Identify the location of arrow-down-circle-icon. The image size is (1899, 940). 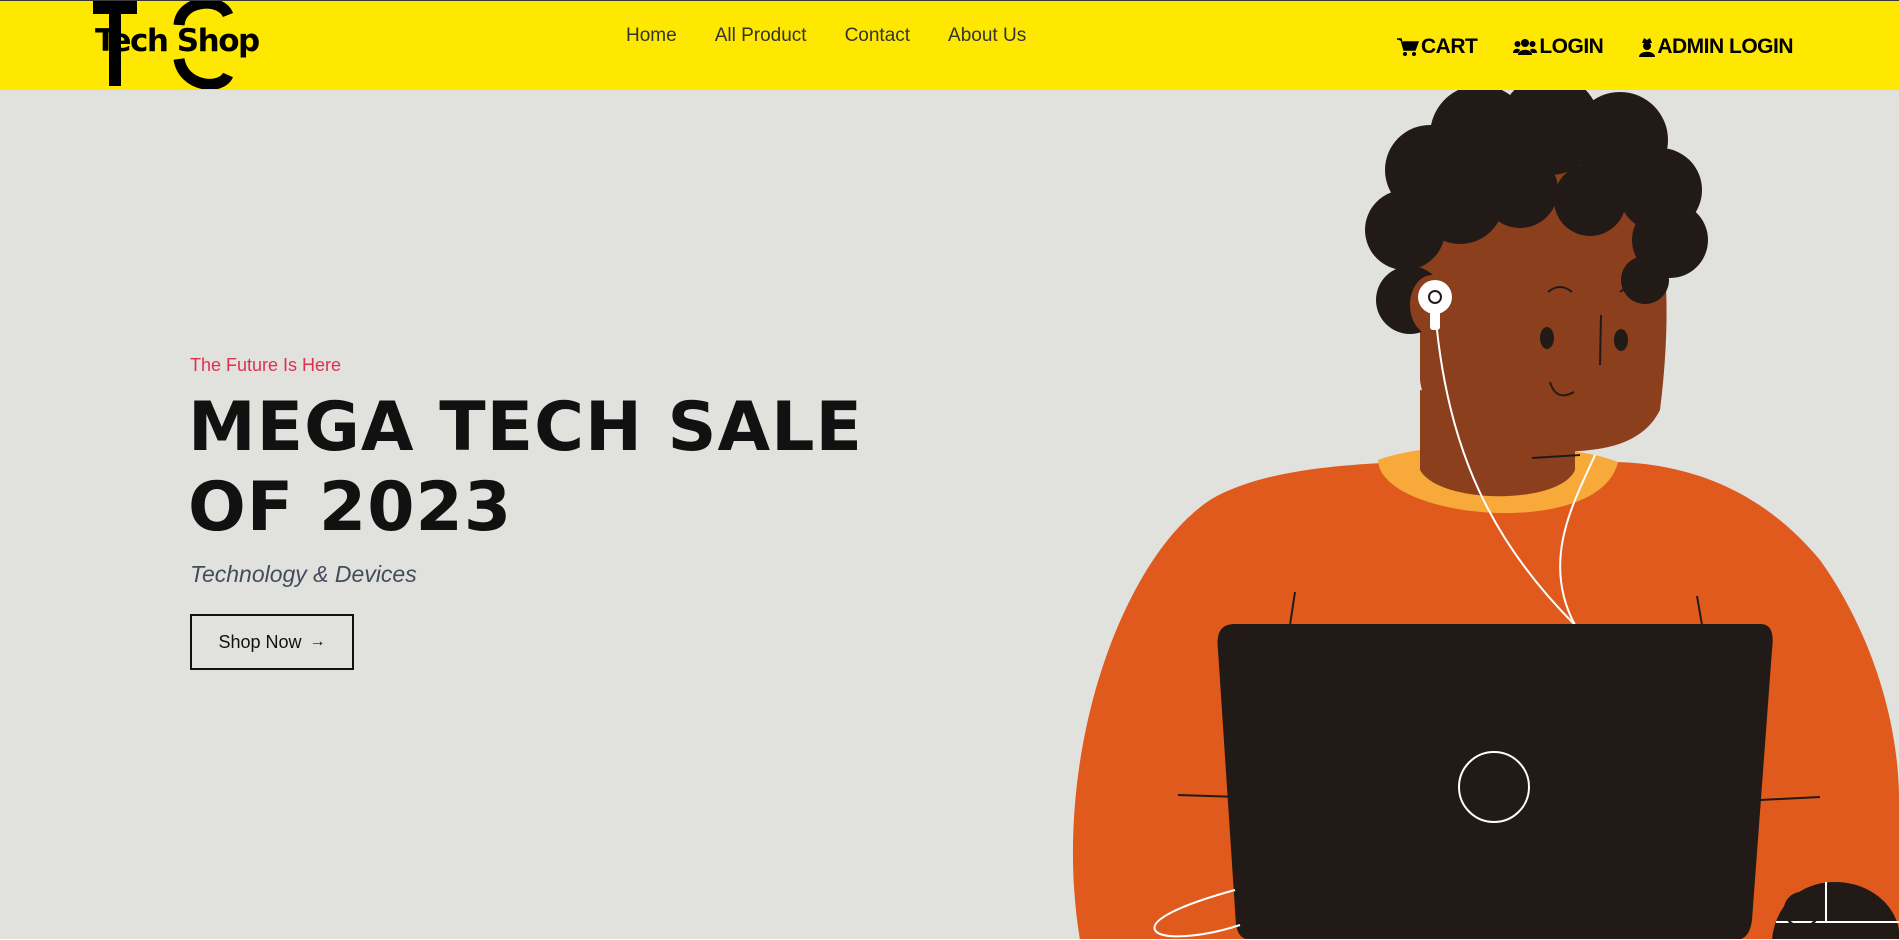
(1802, 910).